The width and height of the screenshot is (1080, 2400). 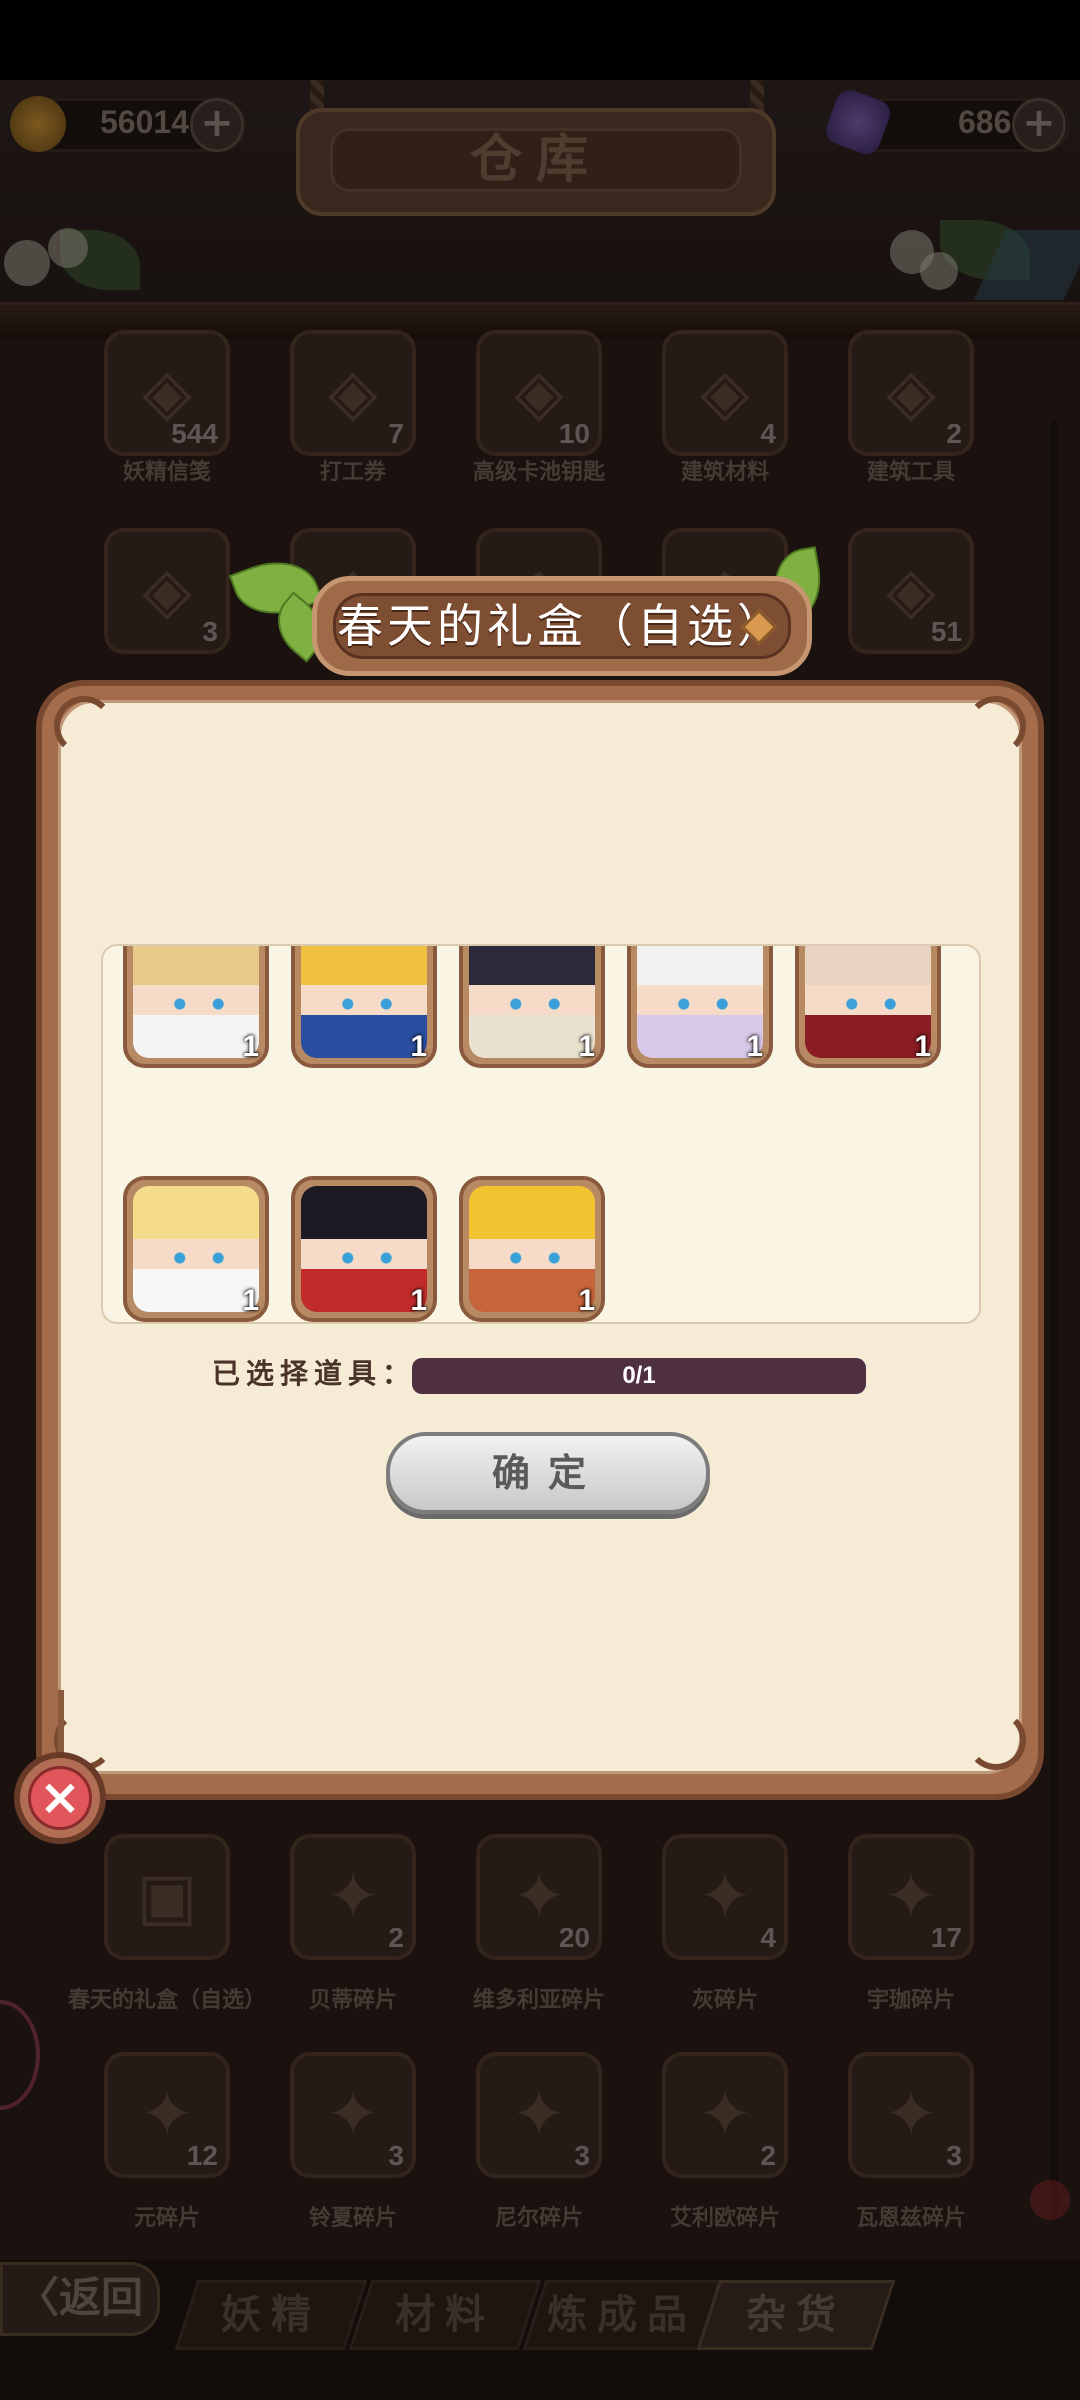 What do you see at coordinates (314, 1373) in the screenshot?
I see `selected-items-label: 已选择道具：` at bounding box center [314, 1373].